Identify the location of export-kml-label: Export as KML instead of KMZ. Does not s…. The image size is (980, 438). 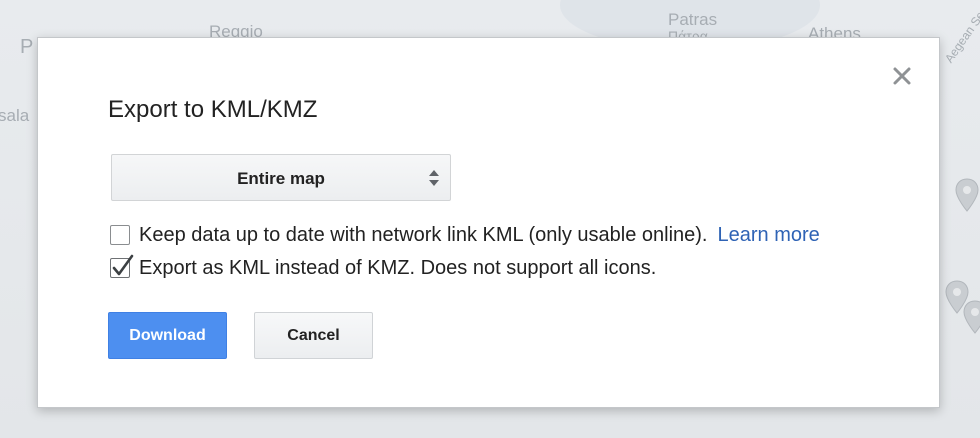
(398, 267).